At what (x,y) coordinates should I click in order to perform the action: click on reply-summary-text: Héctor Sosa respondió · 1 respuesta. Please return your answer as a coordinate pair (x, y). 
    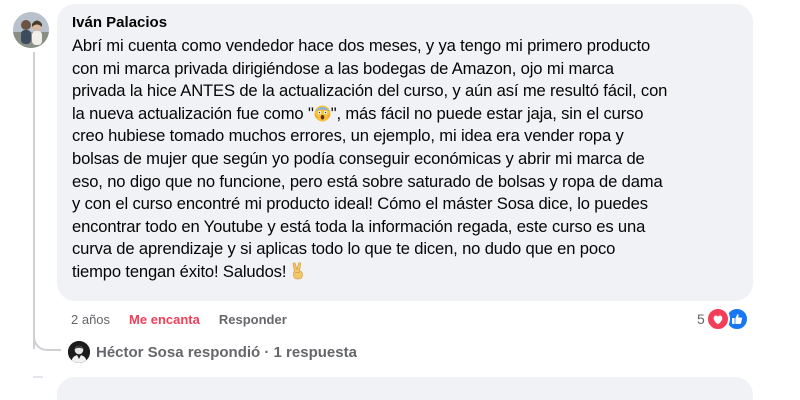
    Looking at the image, I should click on (226, 352).